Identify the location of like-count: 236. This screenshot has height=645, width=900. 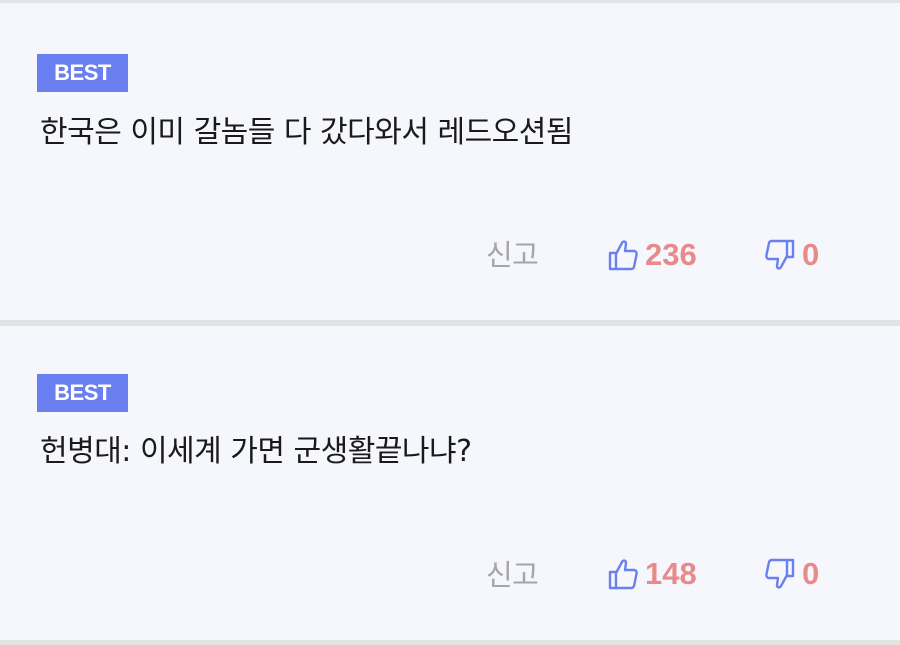
(671, 254).